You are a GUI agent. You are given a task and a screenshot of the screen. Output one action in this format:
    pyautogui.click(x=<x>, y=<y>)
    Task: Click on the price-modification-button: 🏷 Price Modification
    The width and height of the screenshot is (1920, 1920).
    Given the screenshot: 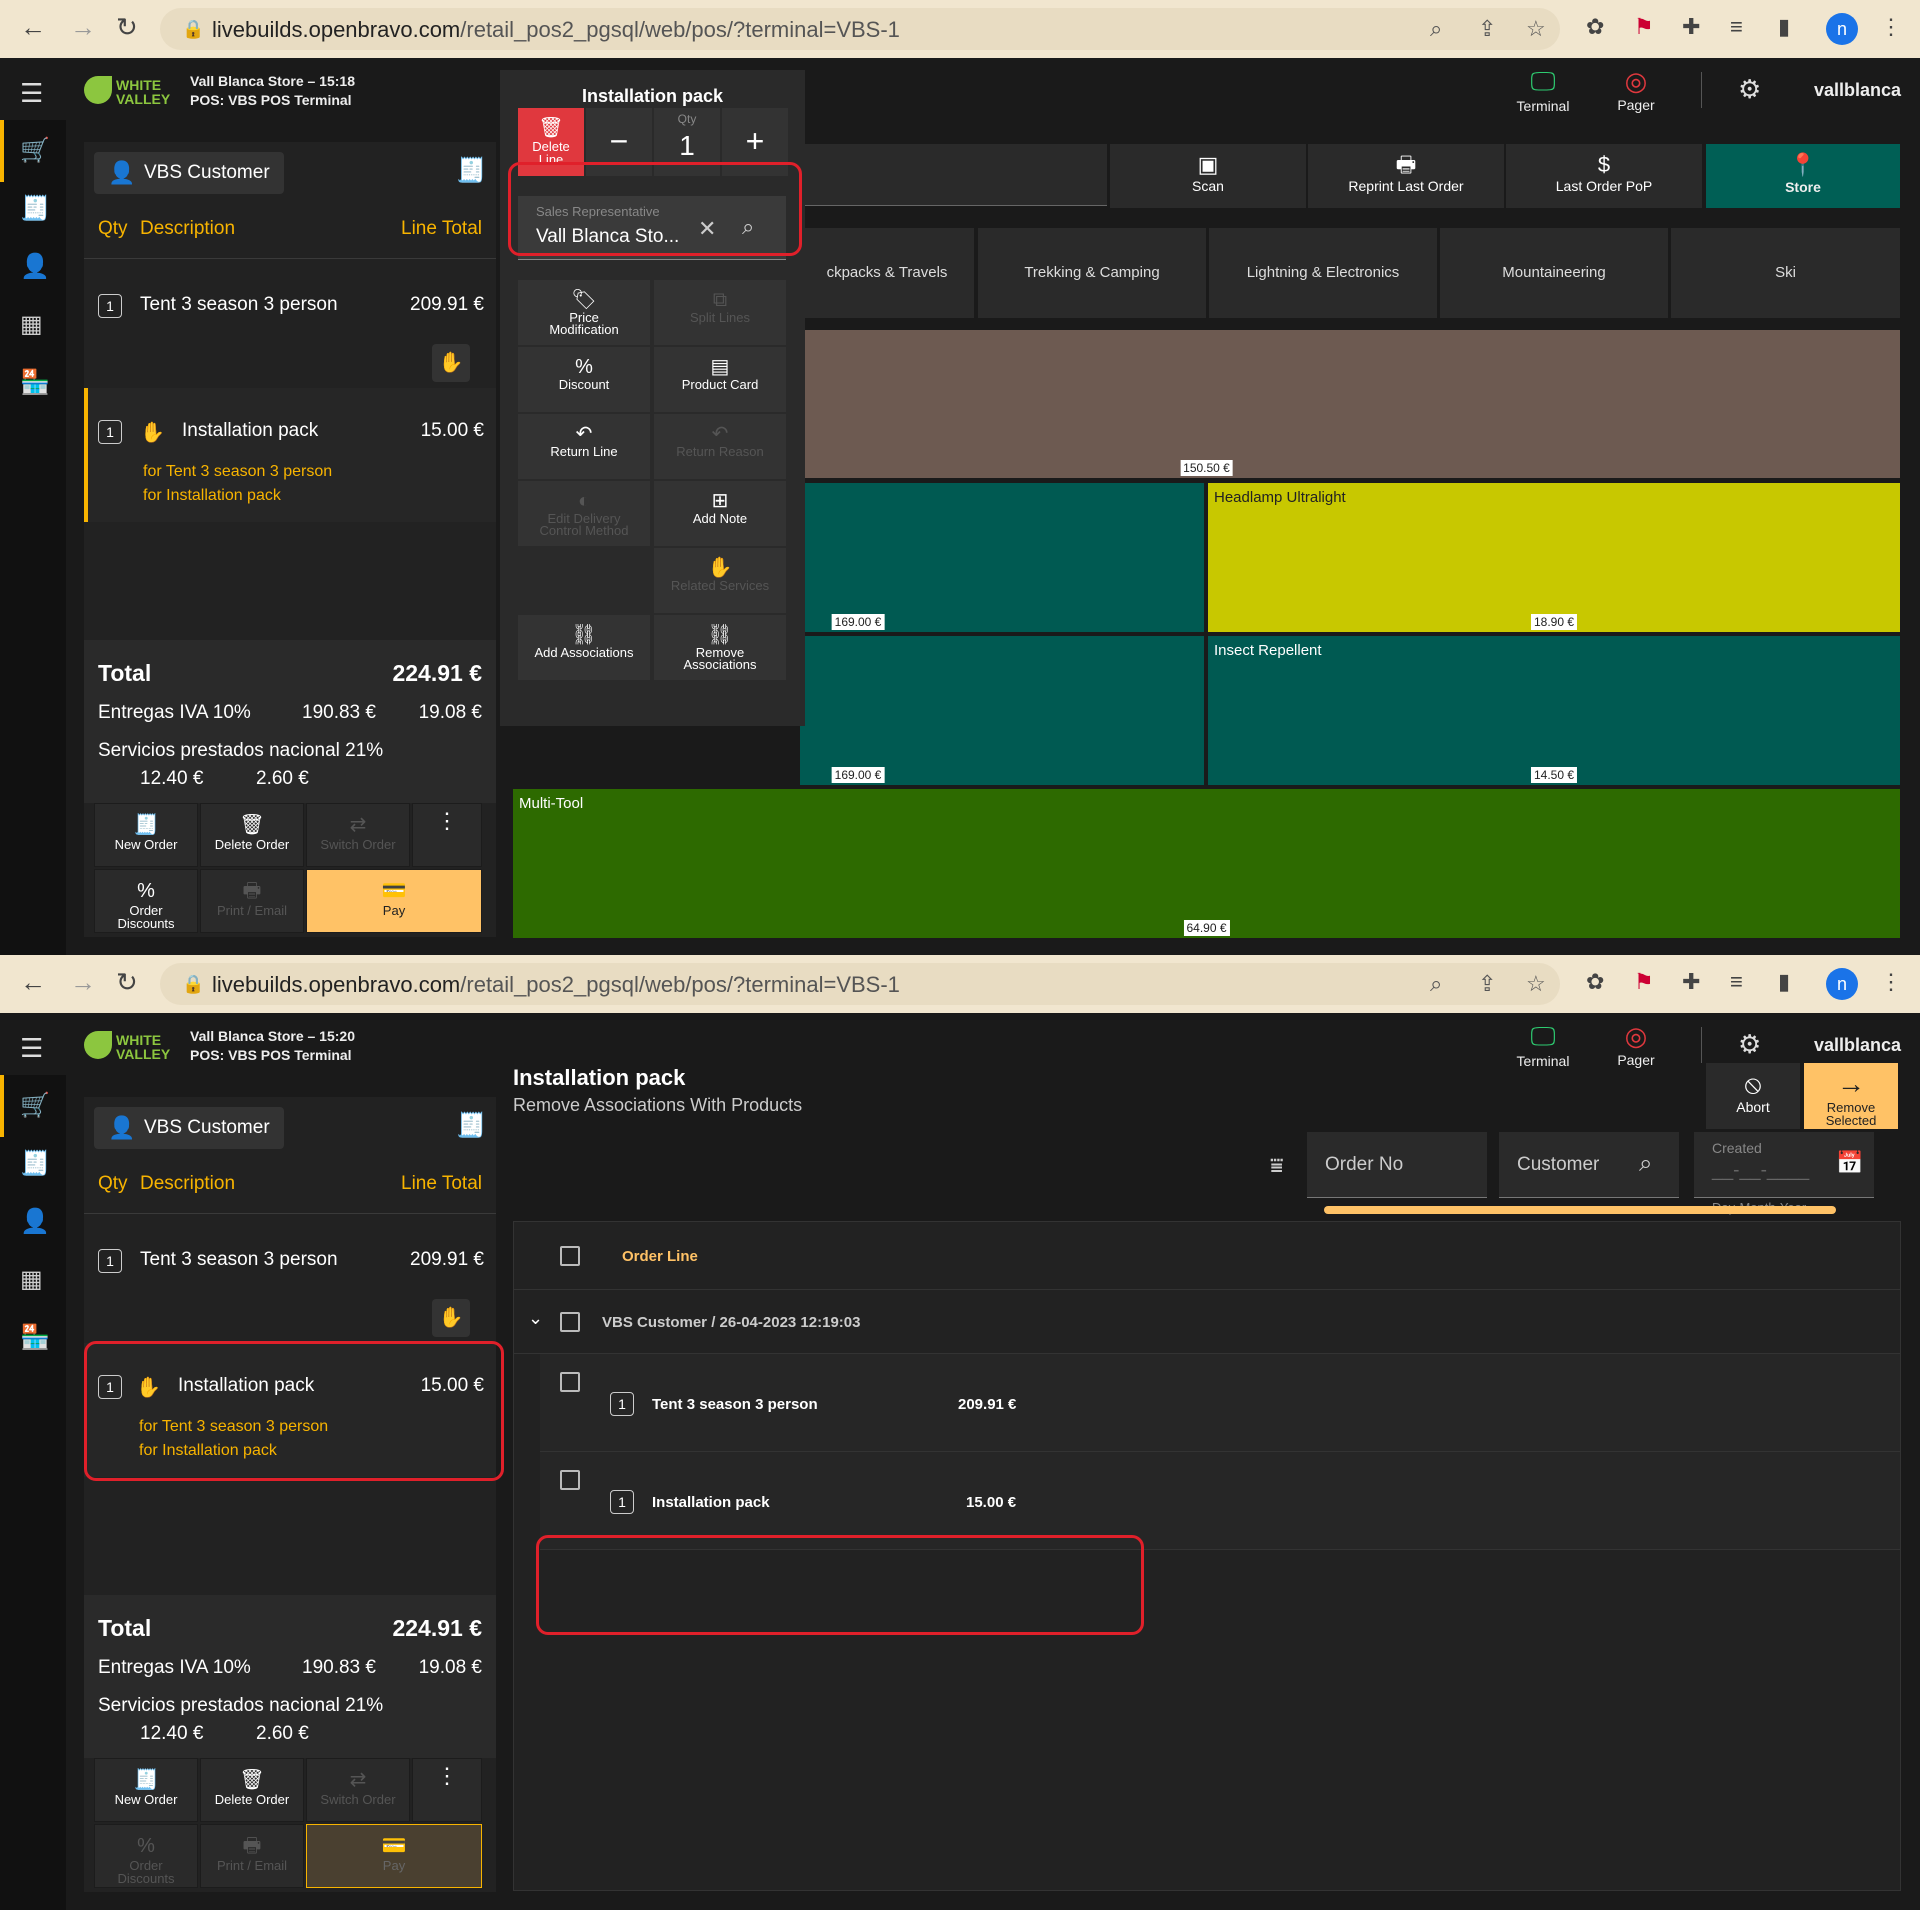 What is the action you would take?
    pyautogui.click(x=584, y=312)
    